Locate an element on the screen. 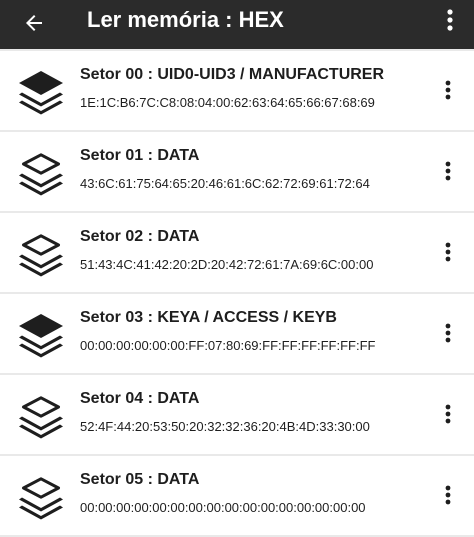  sector-title: Setor 00 : UID0-UID3 / MANUFACTURER is located at coordinates (232, 74).